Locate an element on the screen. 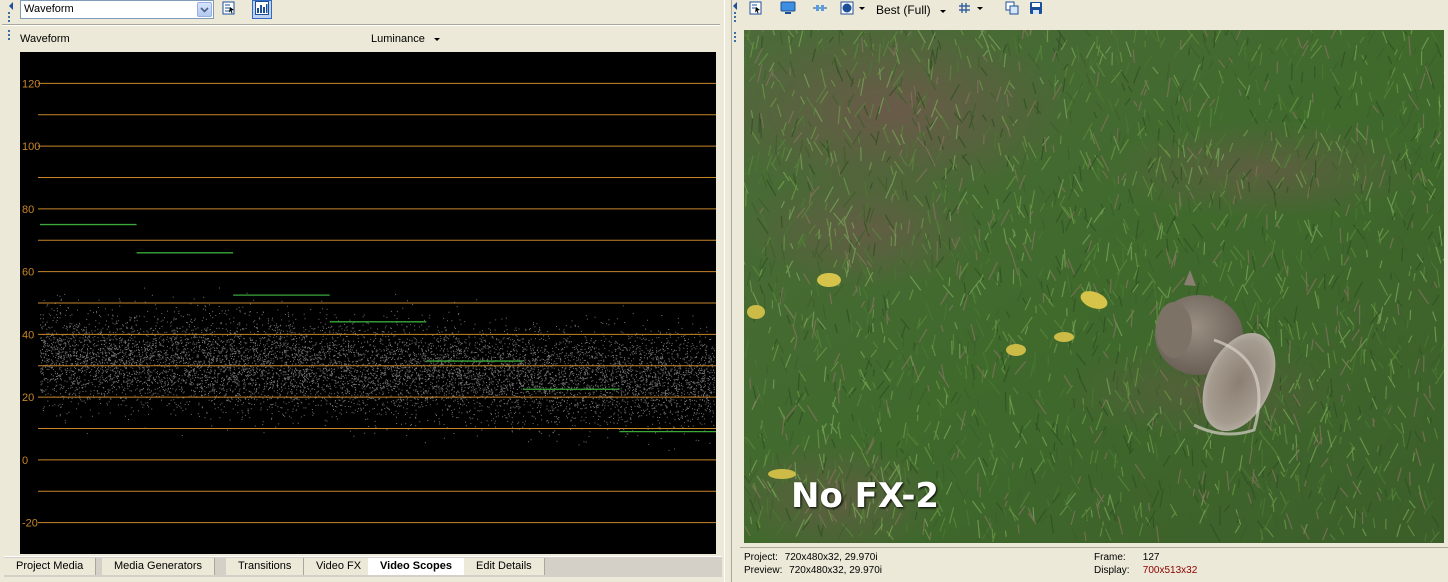  settings-button is located at coordinates (229, 9).